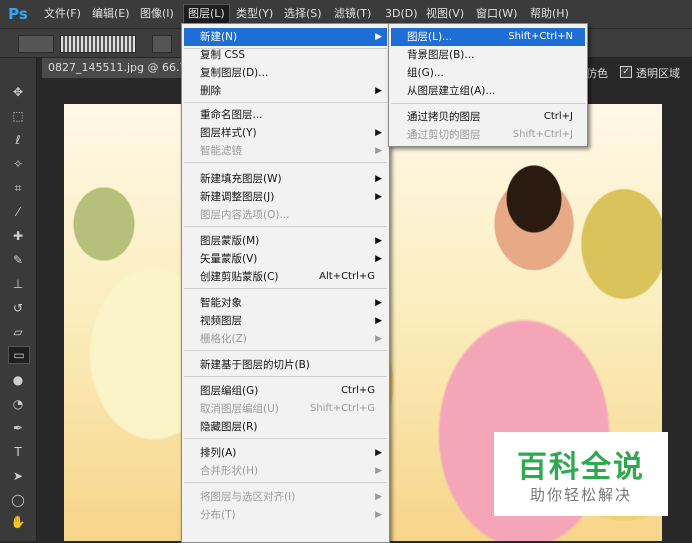  Describe the element at coordinates (18, 522) in the screenshot. I see `hand-tool-icon: ✋` at that location.